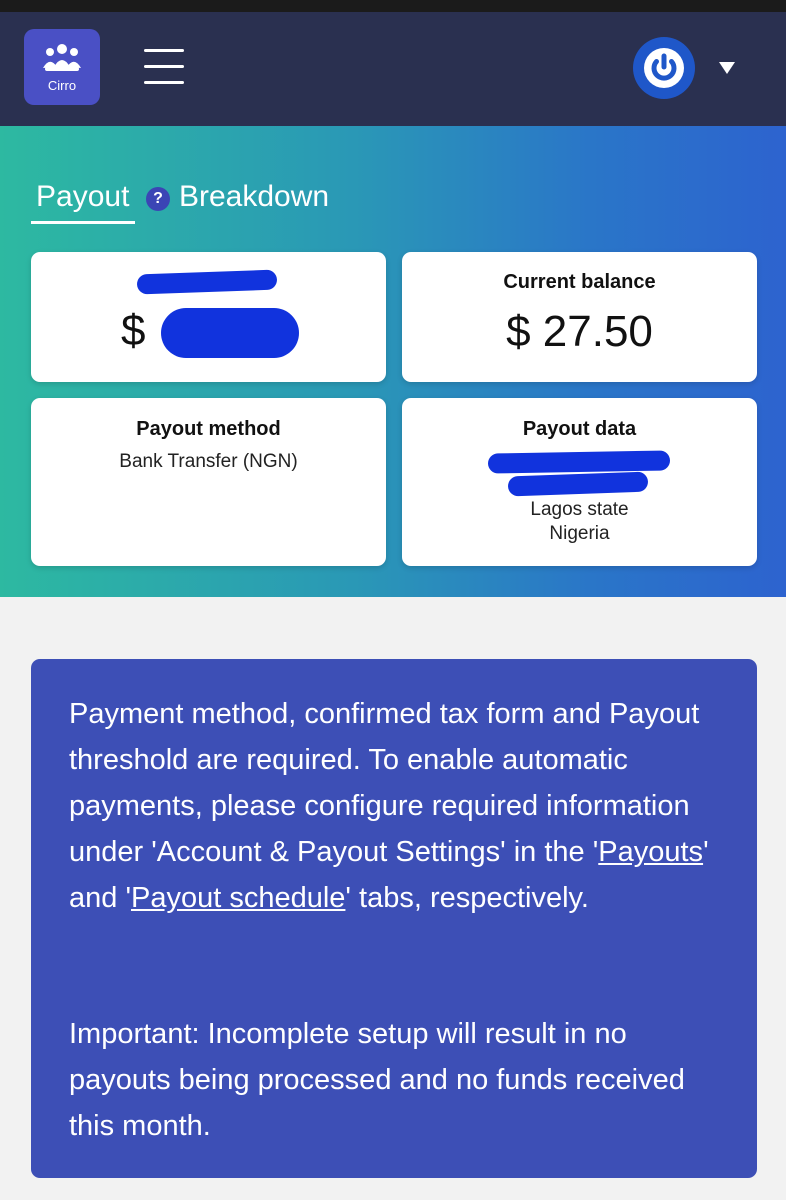 The height and width of the screenshot is (1200, 786). What do you see at coordinates (238, 898) in the screenshot?
I see `payout-schedule-link: Payout schedule` at bounding box center [238, 898].